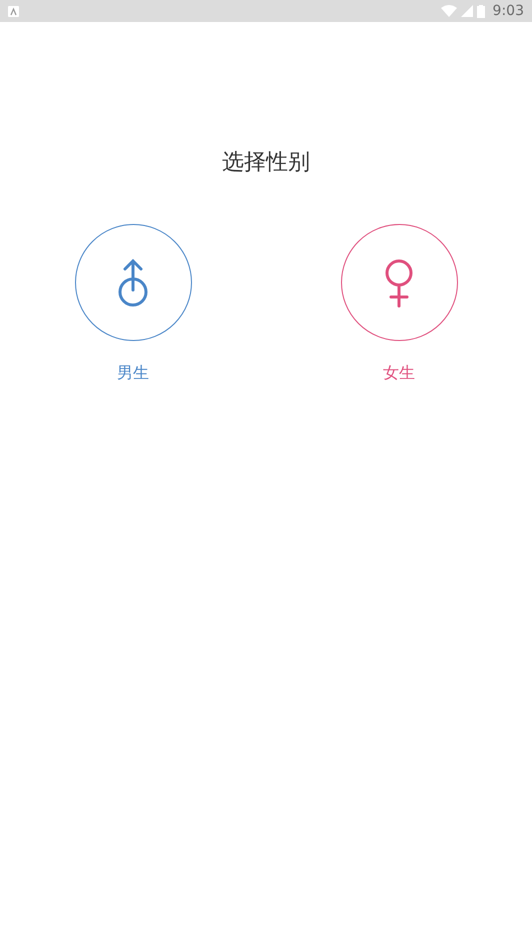 The width and height of the screenshot is (532, 944). What do you see at coordinates (399, 373) in the screenshot?
I see `option-label: 女生` at bounding box center [399, 373].